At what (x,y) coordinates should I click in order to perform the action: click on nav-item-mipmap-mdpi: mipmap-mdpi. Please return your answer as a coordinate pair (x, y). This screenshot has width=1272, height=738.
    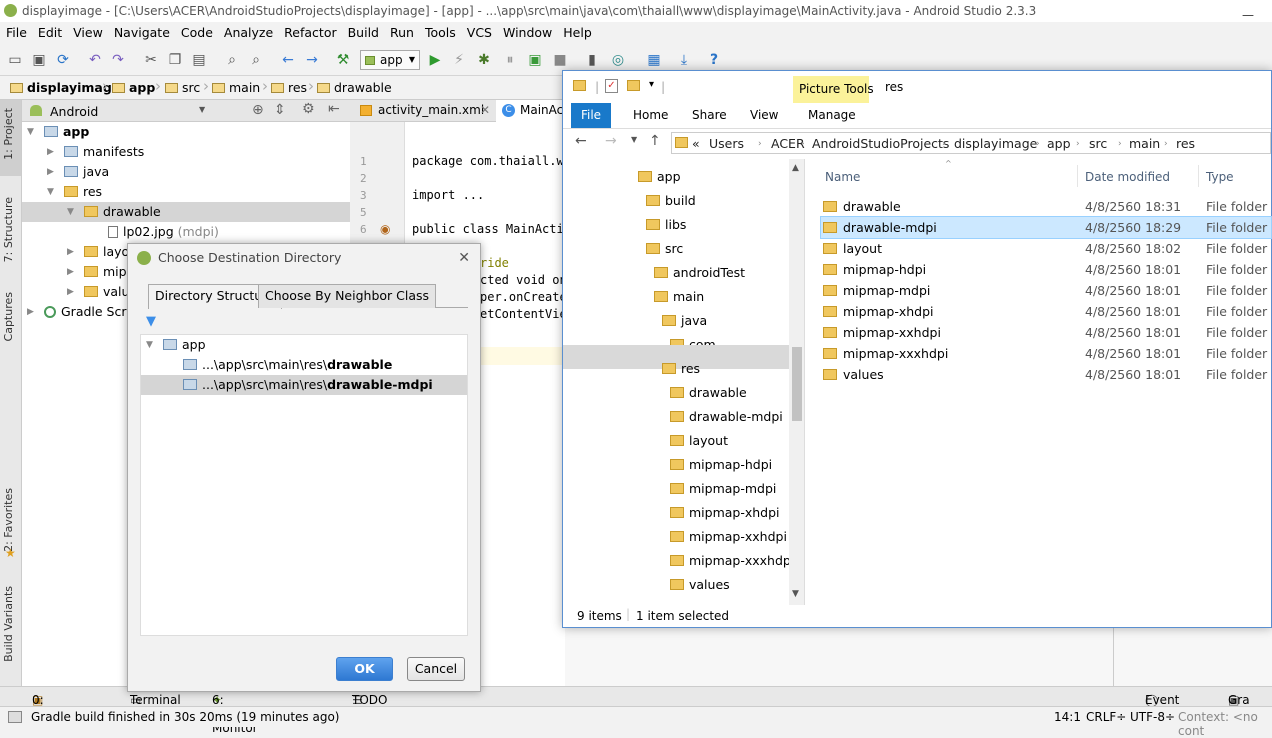
    Looking at the image, I should click on (723, 489).